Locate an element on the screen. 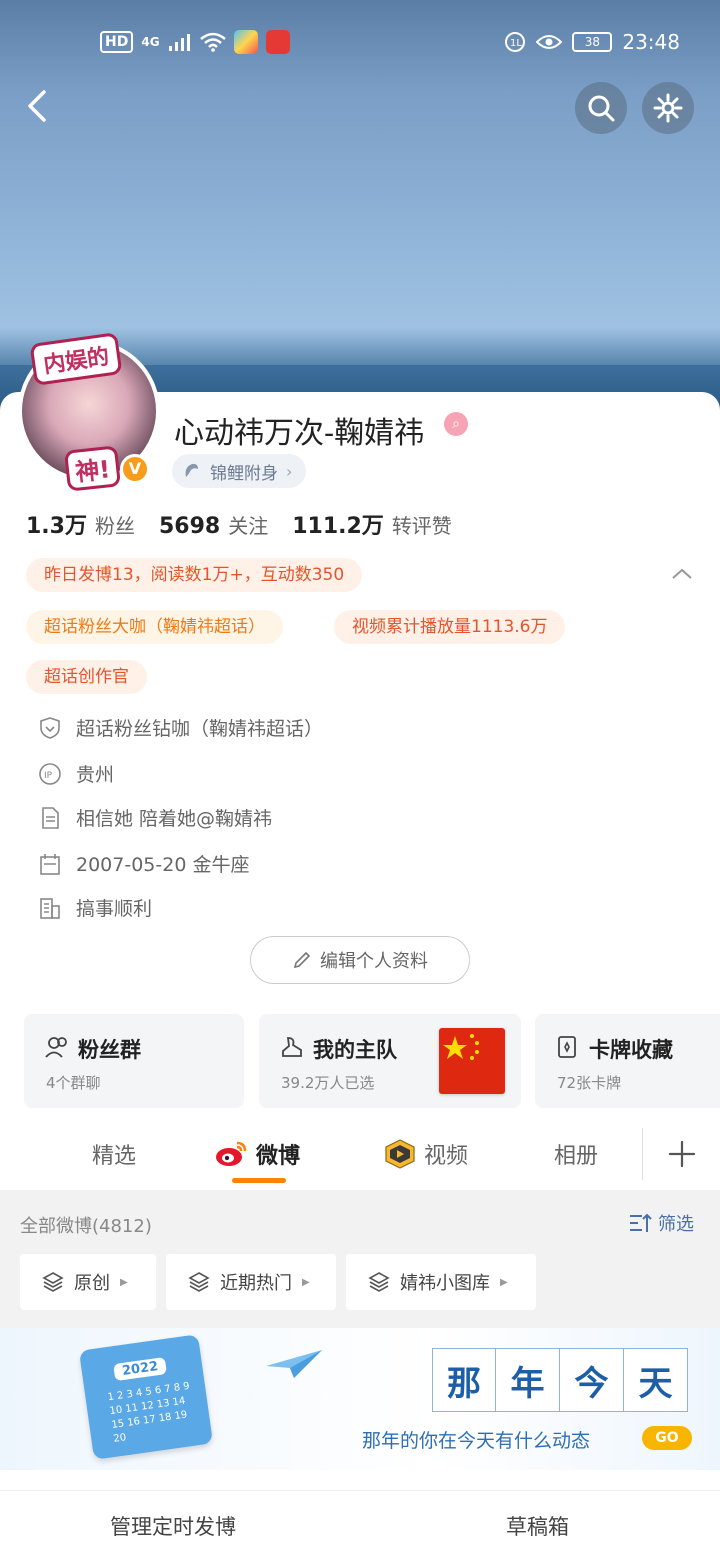 This screenshot has width=720, height=1560. info-fan-level: 超话粉丝钻咖（鞠婧祎超话） is located at coordinates (180, 727).